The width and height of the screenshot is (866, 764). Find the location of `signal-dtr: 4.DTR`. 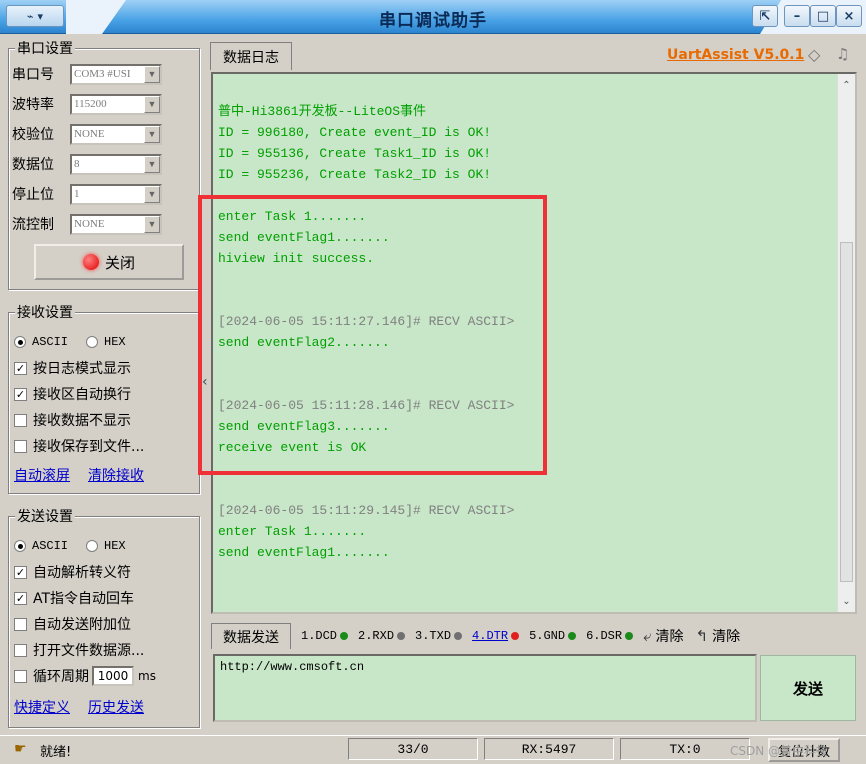

signal-dtr: 4.DTR is located at coordinates (496, 636).